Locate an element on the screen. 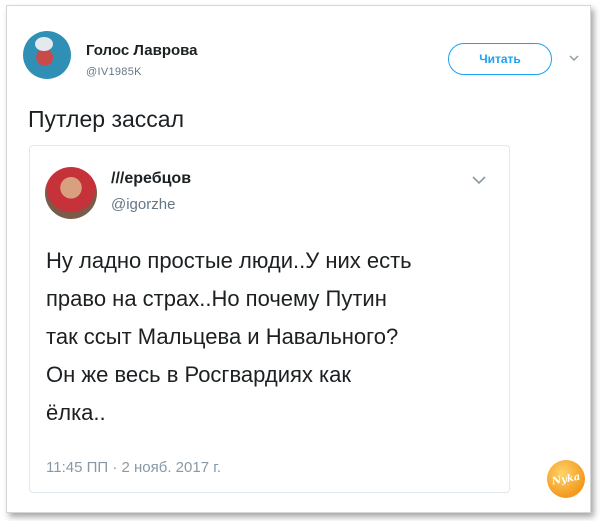  author-handle: @IV1985K is located at coordinates (114, 72).